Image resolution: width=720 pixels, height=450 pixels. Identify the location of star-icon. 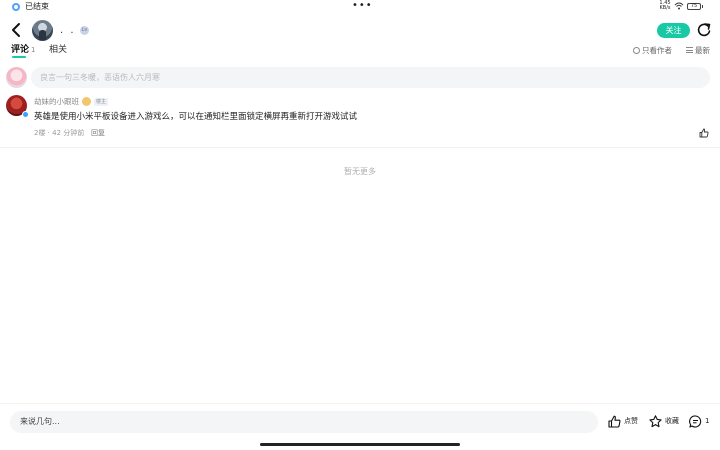
(655, 421).